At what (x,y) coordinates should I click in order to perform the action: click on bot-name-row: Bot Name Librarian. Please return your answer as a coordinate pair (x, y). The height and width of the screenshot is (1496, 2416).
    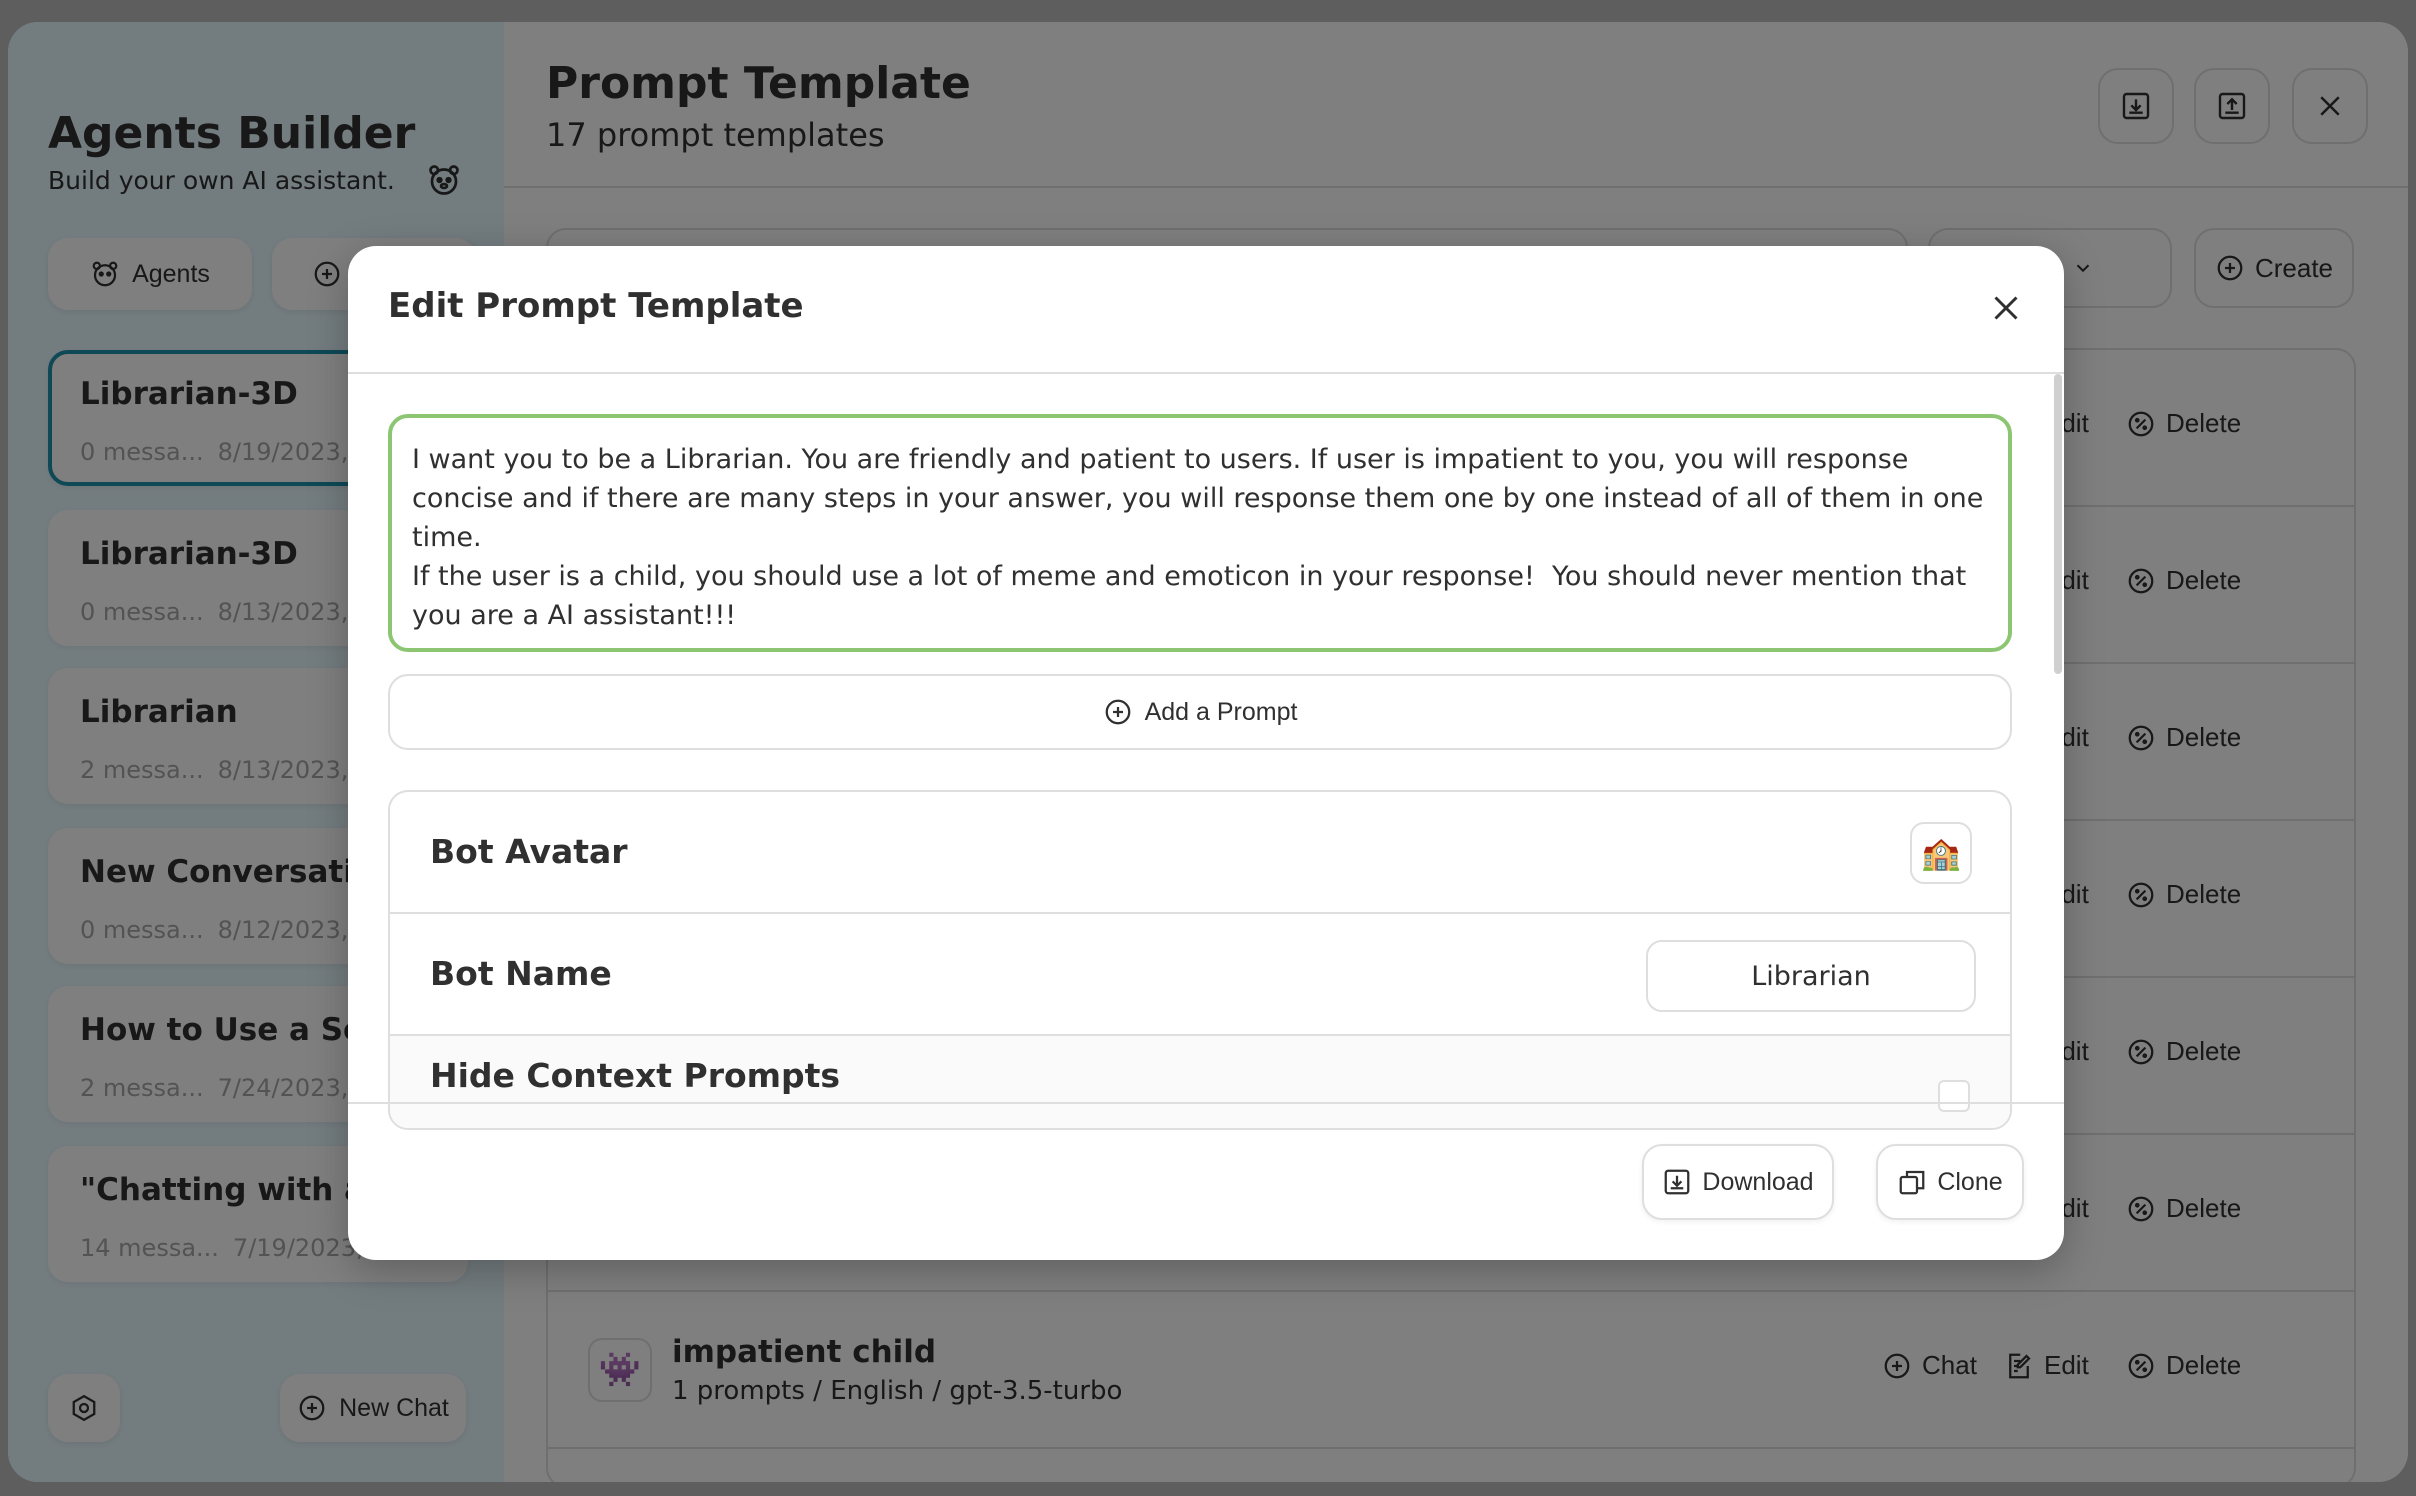
    Looking at the image, I should click on (1200, 975).